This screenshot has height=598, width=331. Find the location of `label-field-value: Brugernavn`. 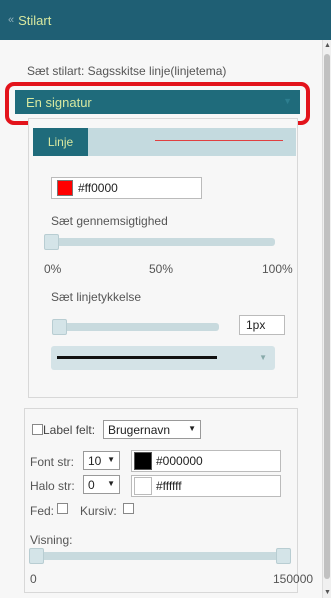

label-field-value: Brugernavn is located at coordinates (139, 429).